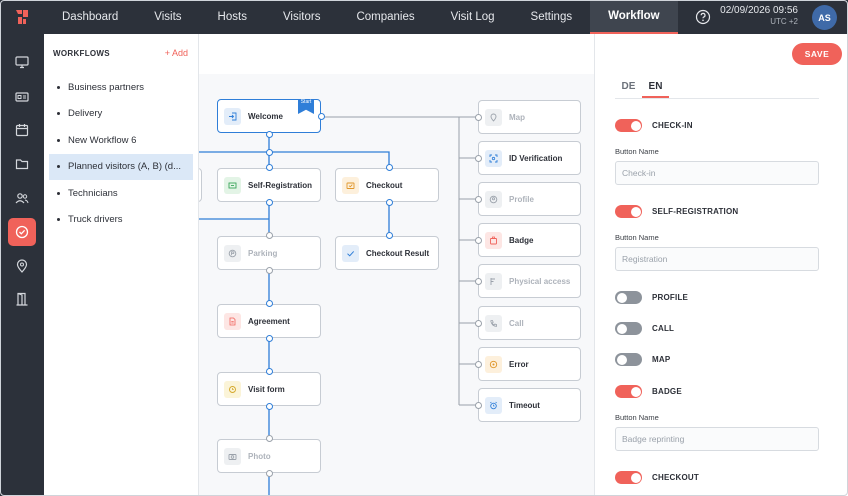 The width and height of the screenshot is (848, 496). What do you see at coordinates (22, 17) in the screenshot?
I see `app-logo` at bounding box center [22, 17].